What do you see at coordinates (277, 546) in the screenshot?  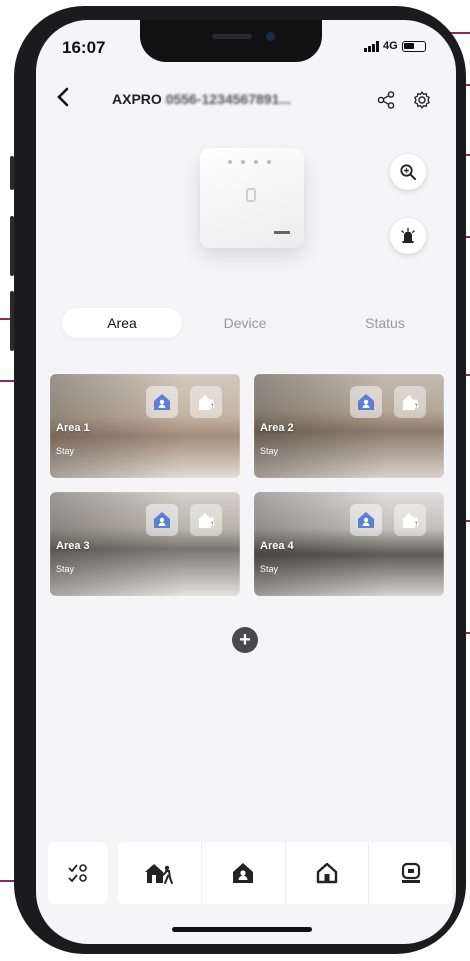 I see `area-name: Area 4` at bounding box center [277, 546].